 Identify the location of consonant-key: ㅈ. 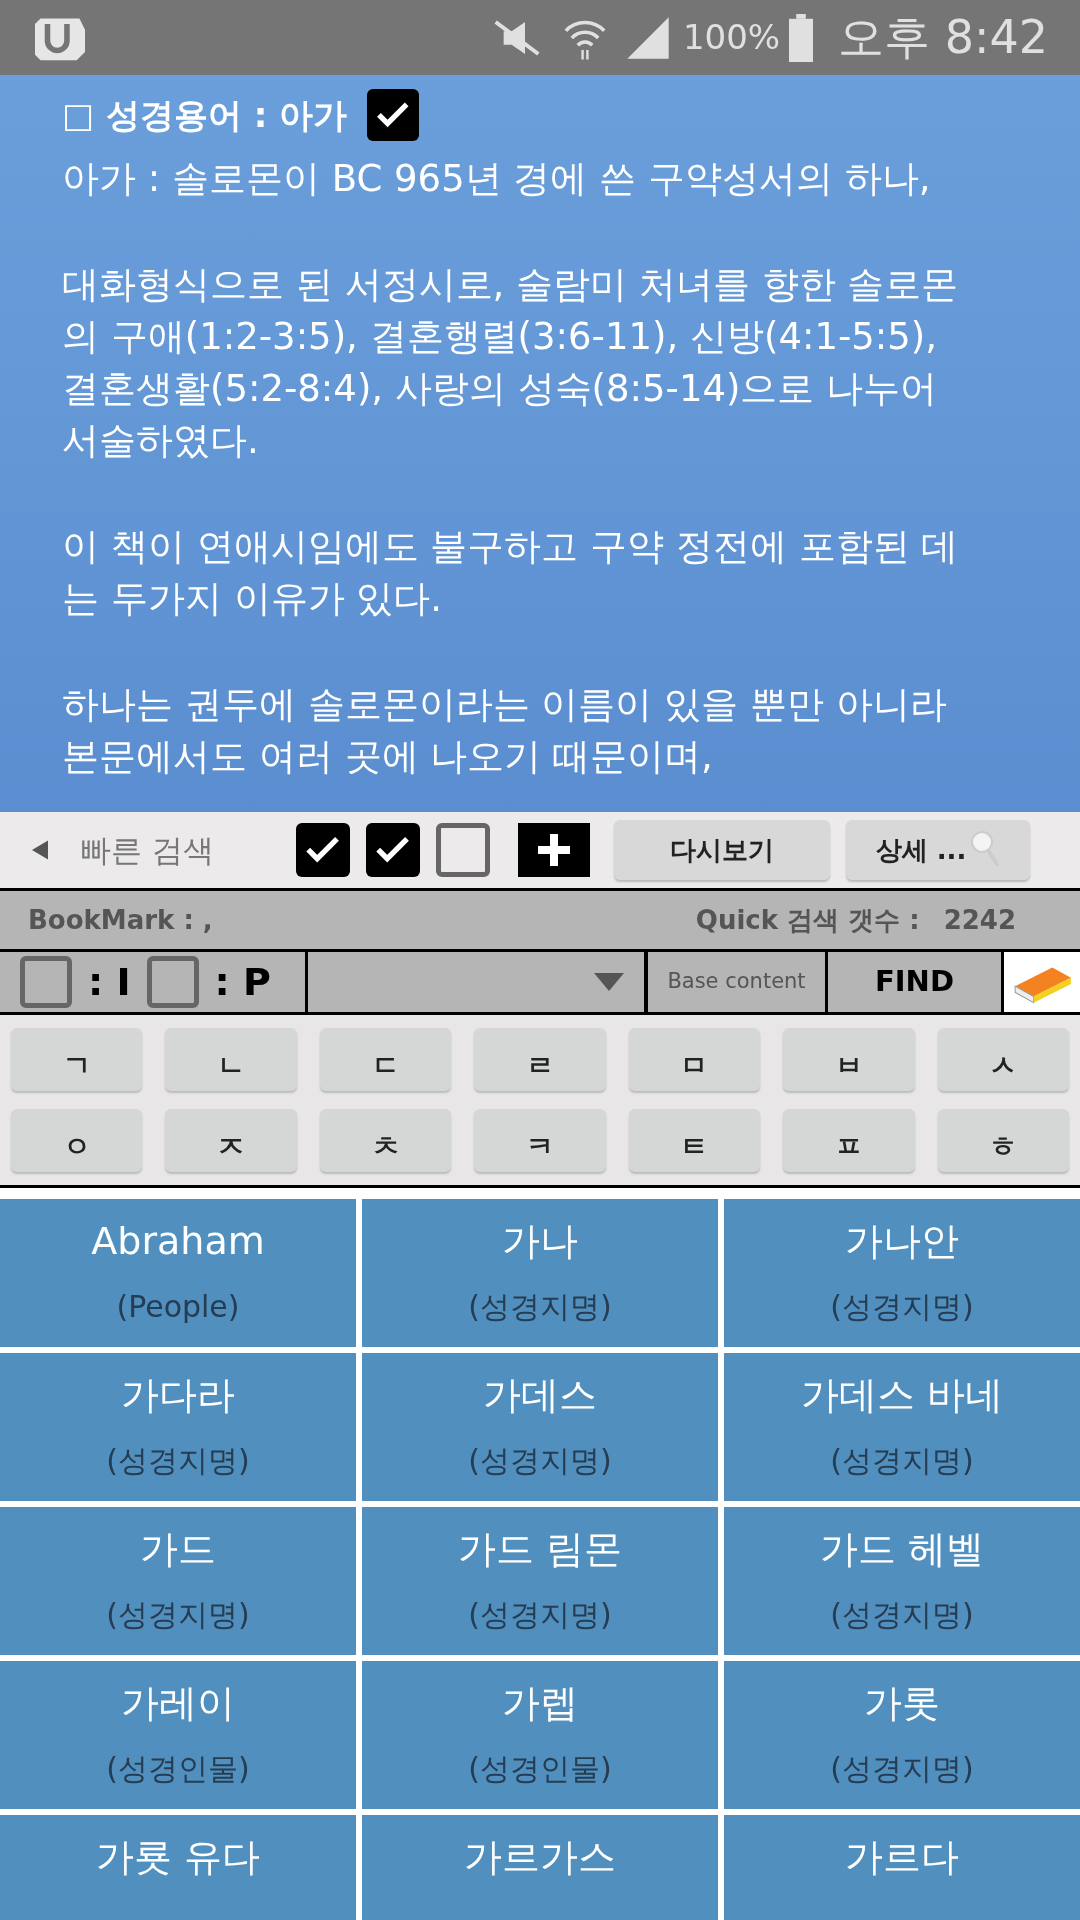
(231, 1140).